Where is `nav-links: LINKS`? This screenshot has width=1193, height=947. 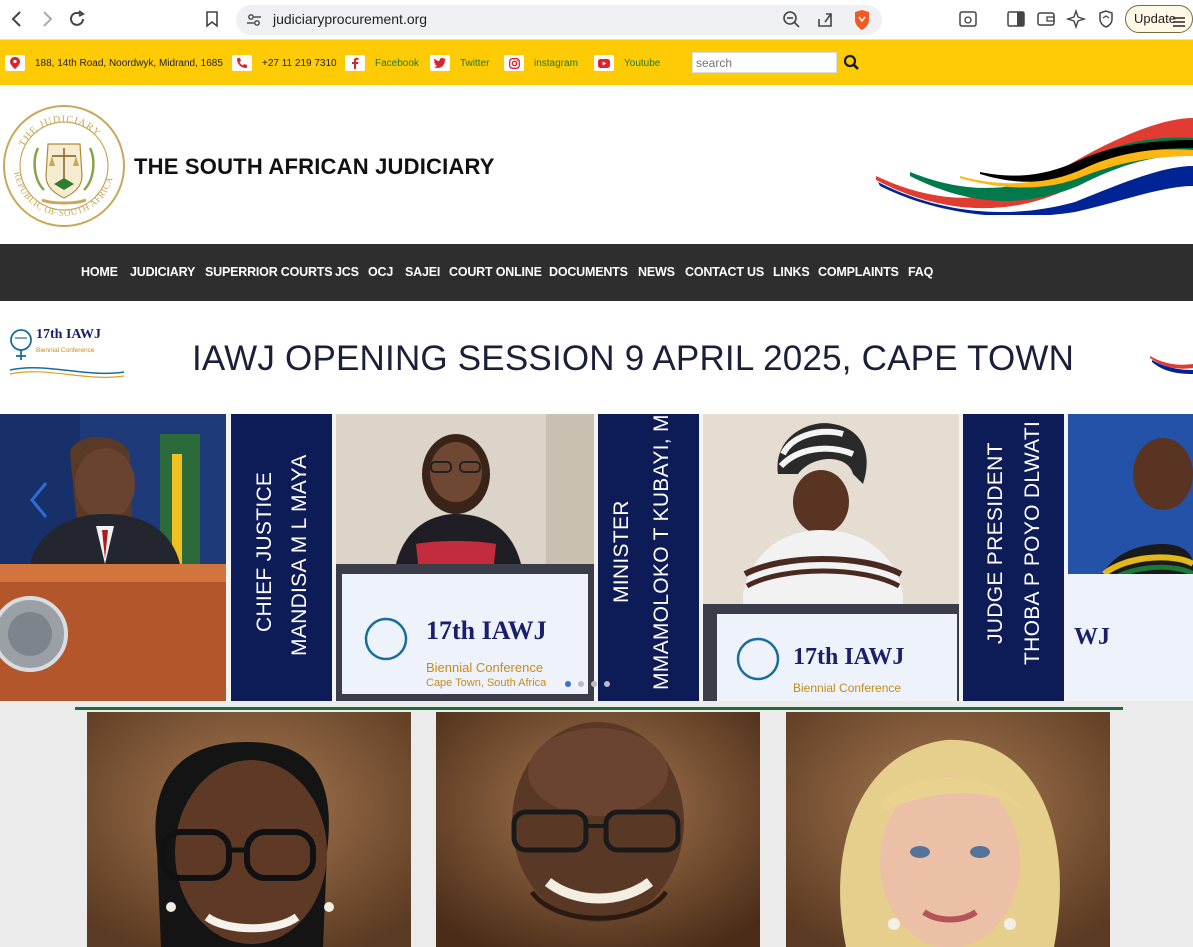
nav-links: LINKS is located at coordinates (791, 272).